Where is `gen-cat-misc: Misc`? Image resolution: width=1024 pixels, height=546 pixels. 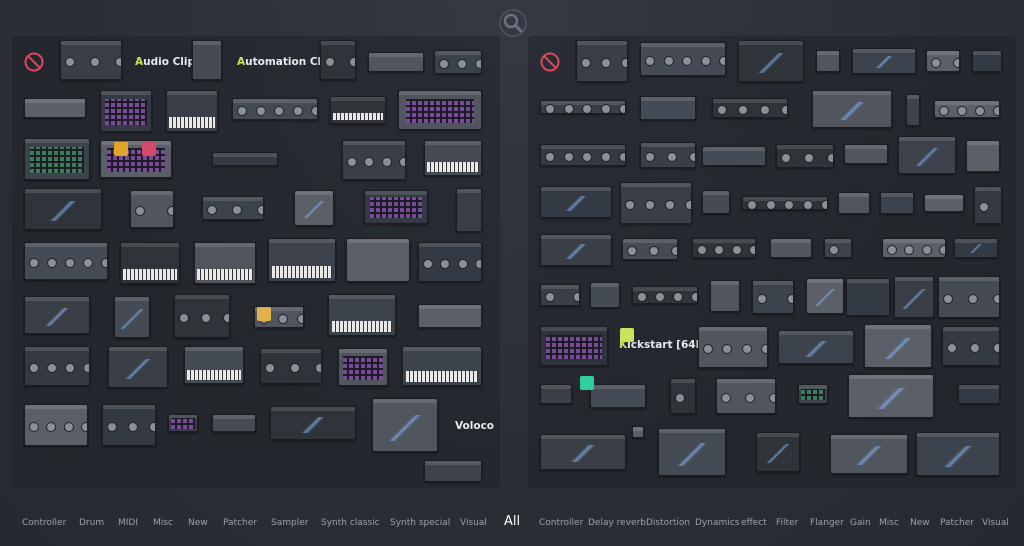 gen-cat-misc: Misc is located at coordinates (163, 523).